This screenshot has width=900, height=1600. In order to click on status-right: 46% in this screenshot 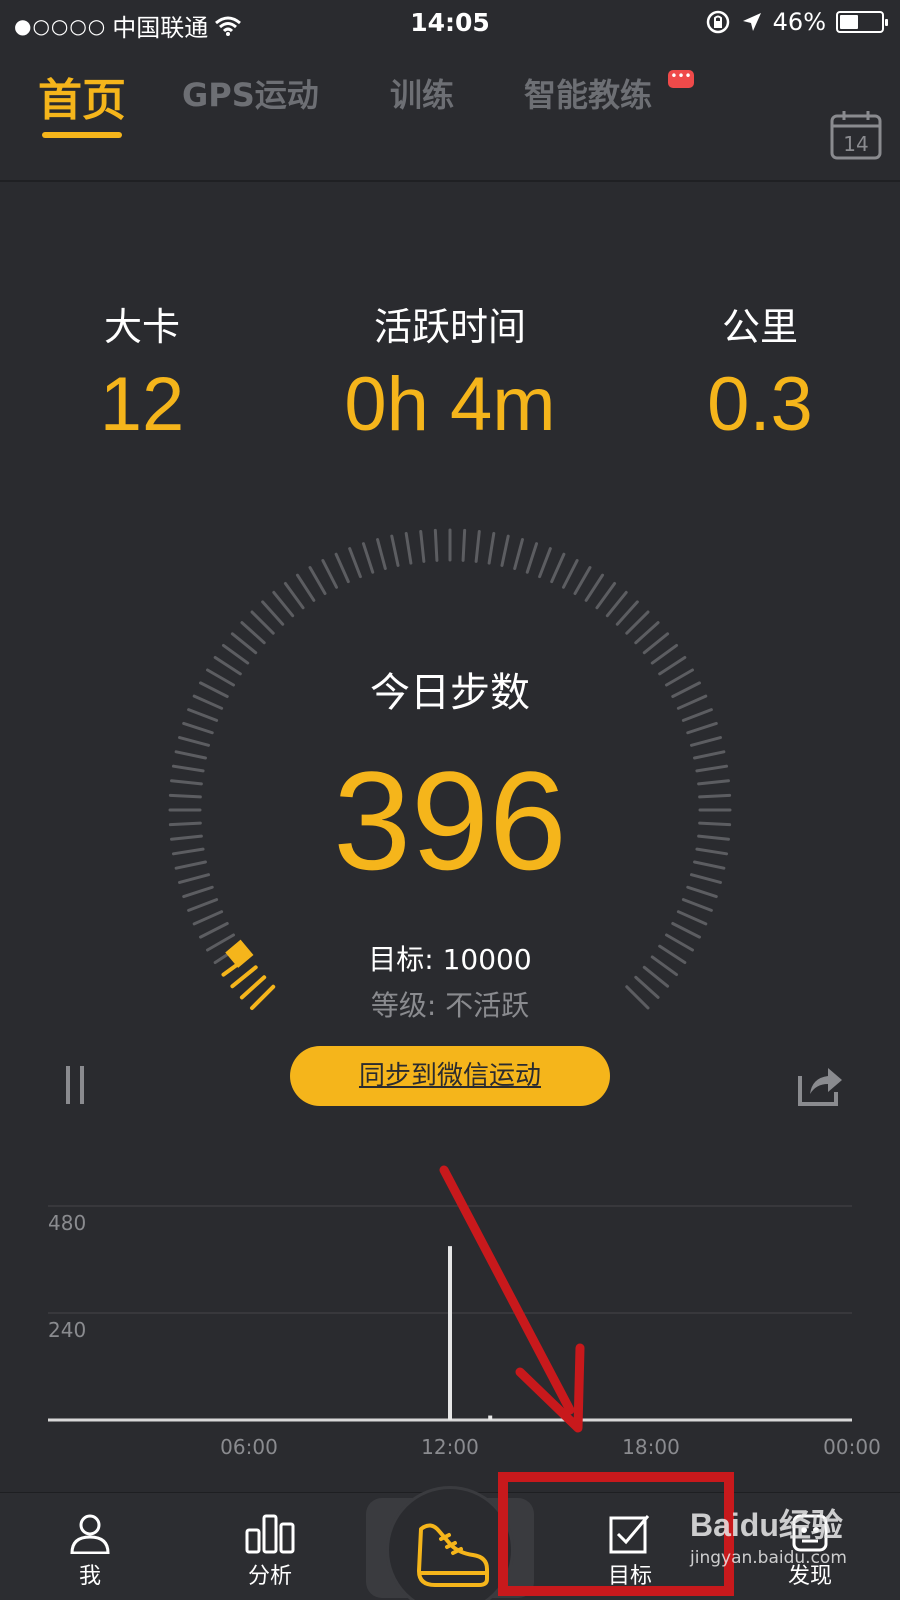, I will do `click(796, 22)`.